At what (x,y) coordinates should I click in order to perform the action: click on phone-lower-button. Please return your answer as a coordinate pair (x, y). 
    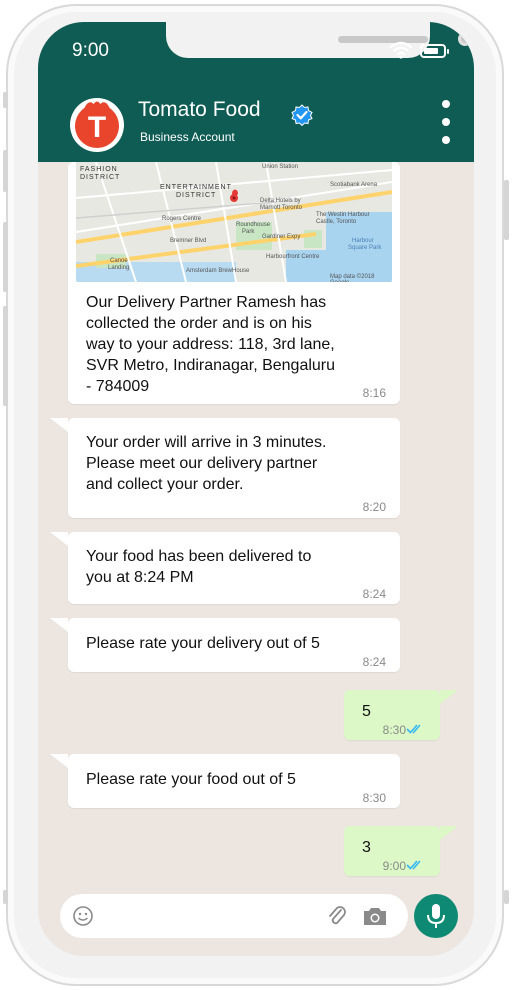
    Looking at the image, I should click on (506, 897).